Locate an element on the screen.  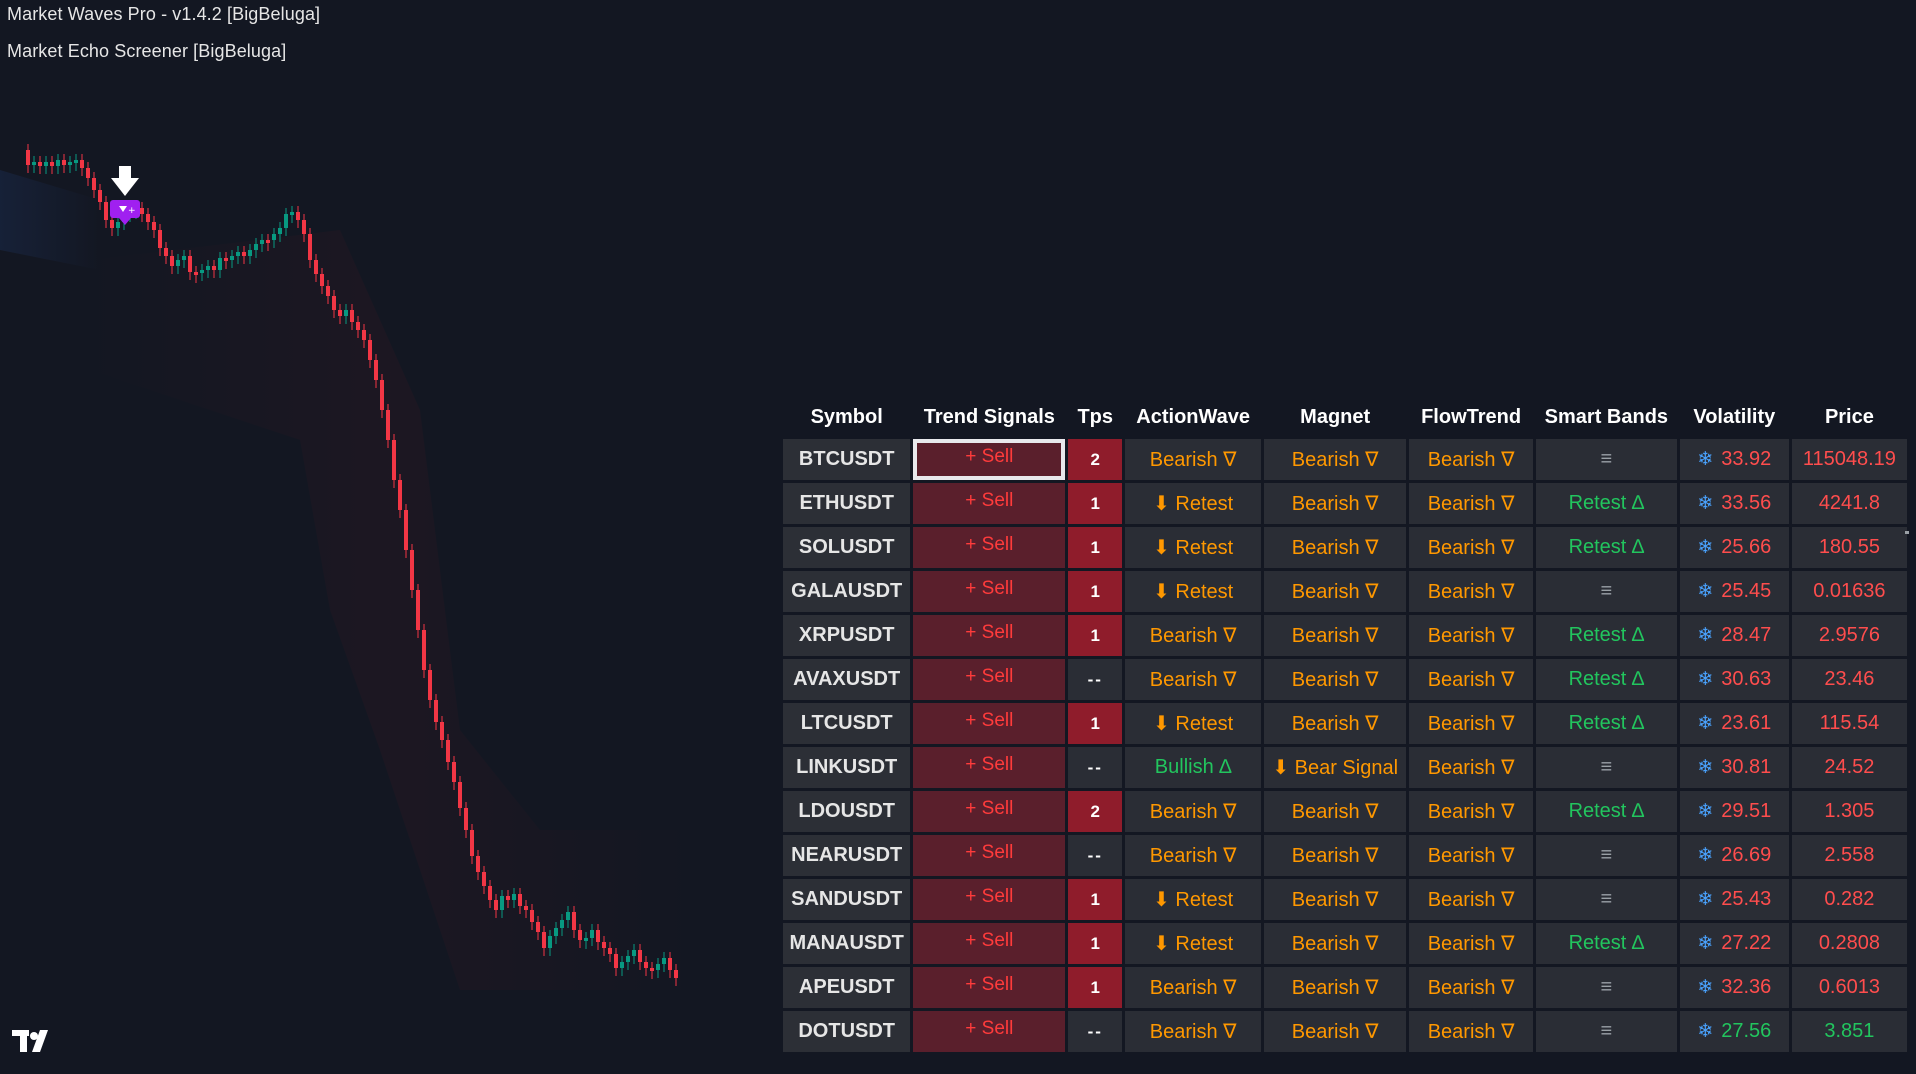
tradingview-logo is located at coordinates (35, 1041).